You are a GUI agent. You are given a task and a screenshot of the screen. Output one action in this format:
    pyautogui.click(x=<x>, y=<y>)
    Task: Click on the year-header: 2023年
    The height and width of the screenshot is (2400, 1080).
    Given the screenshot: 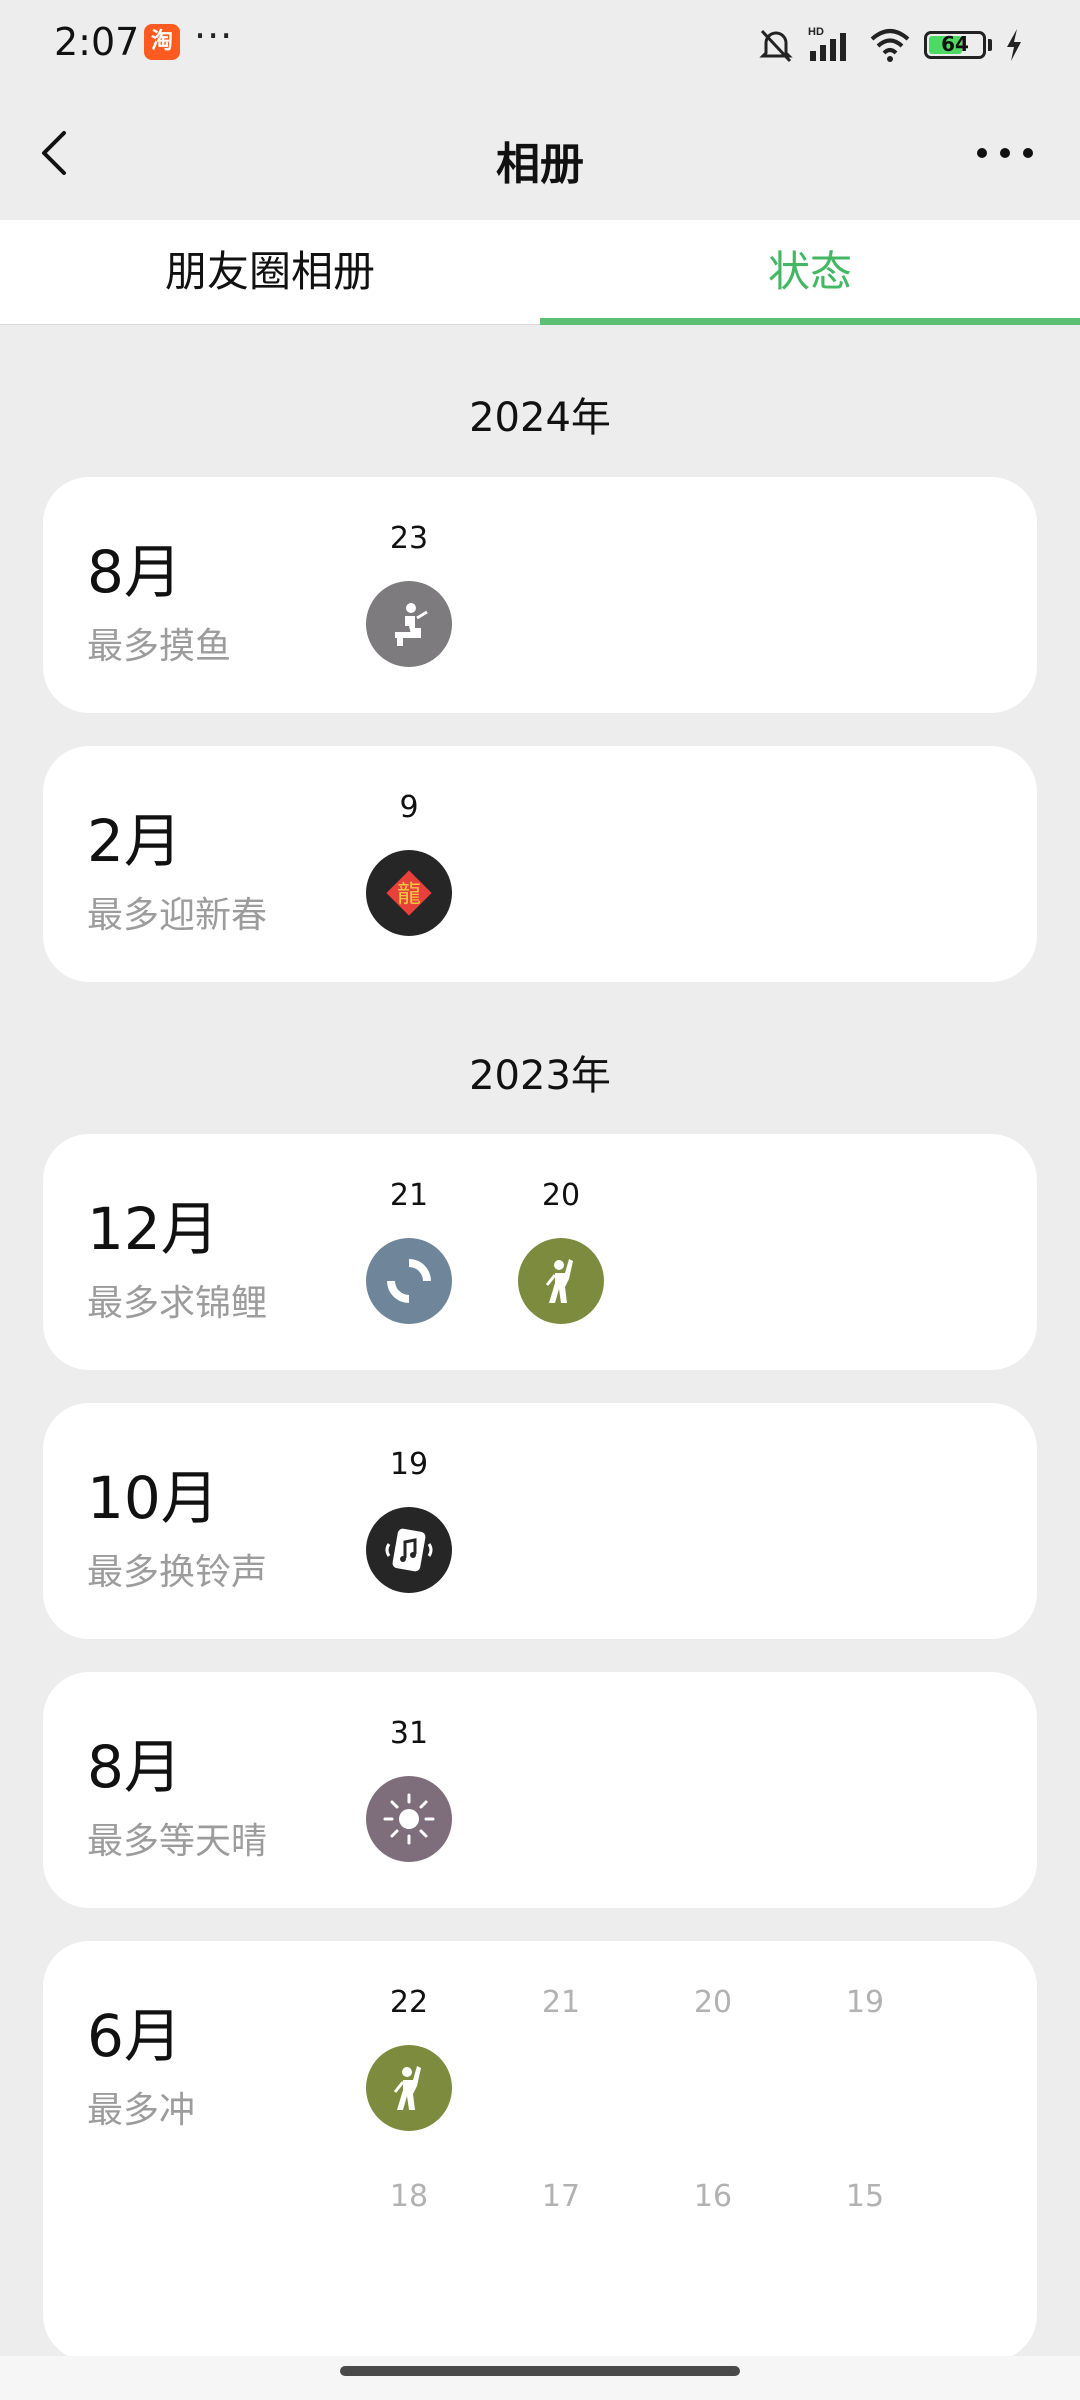 What is the action you would take?
    pyautogui.click(x=540, y=1076)
    